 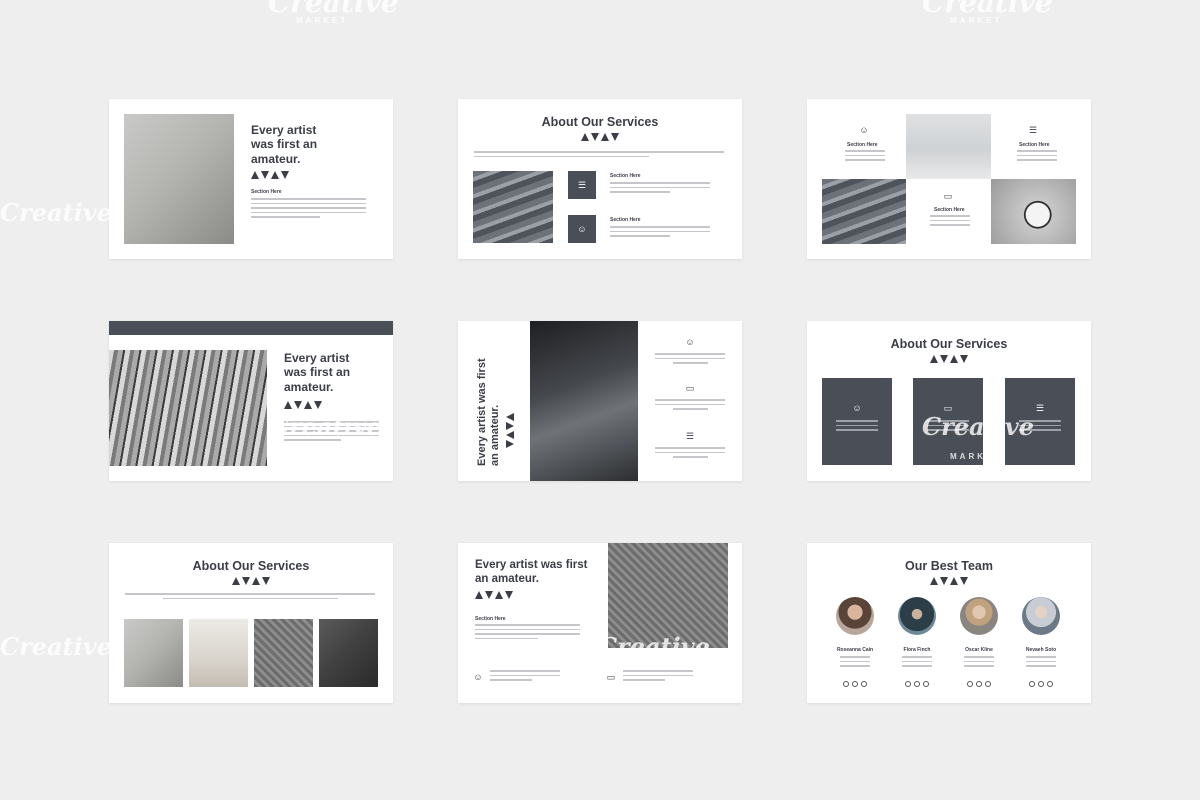 I want to click on slide-title: Our Best Team, so click(x=949, y=566).